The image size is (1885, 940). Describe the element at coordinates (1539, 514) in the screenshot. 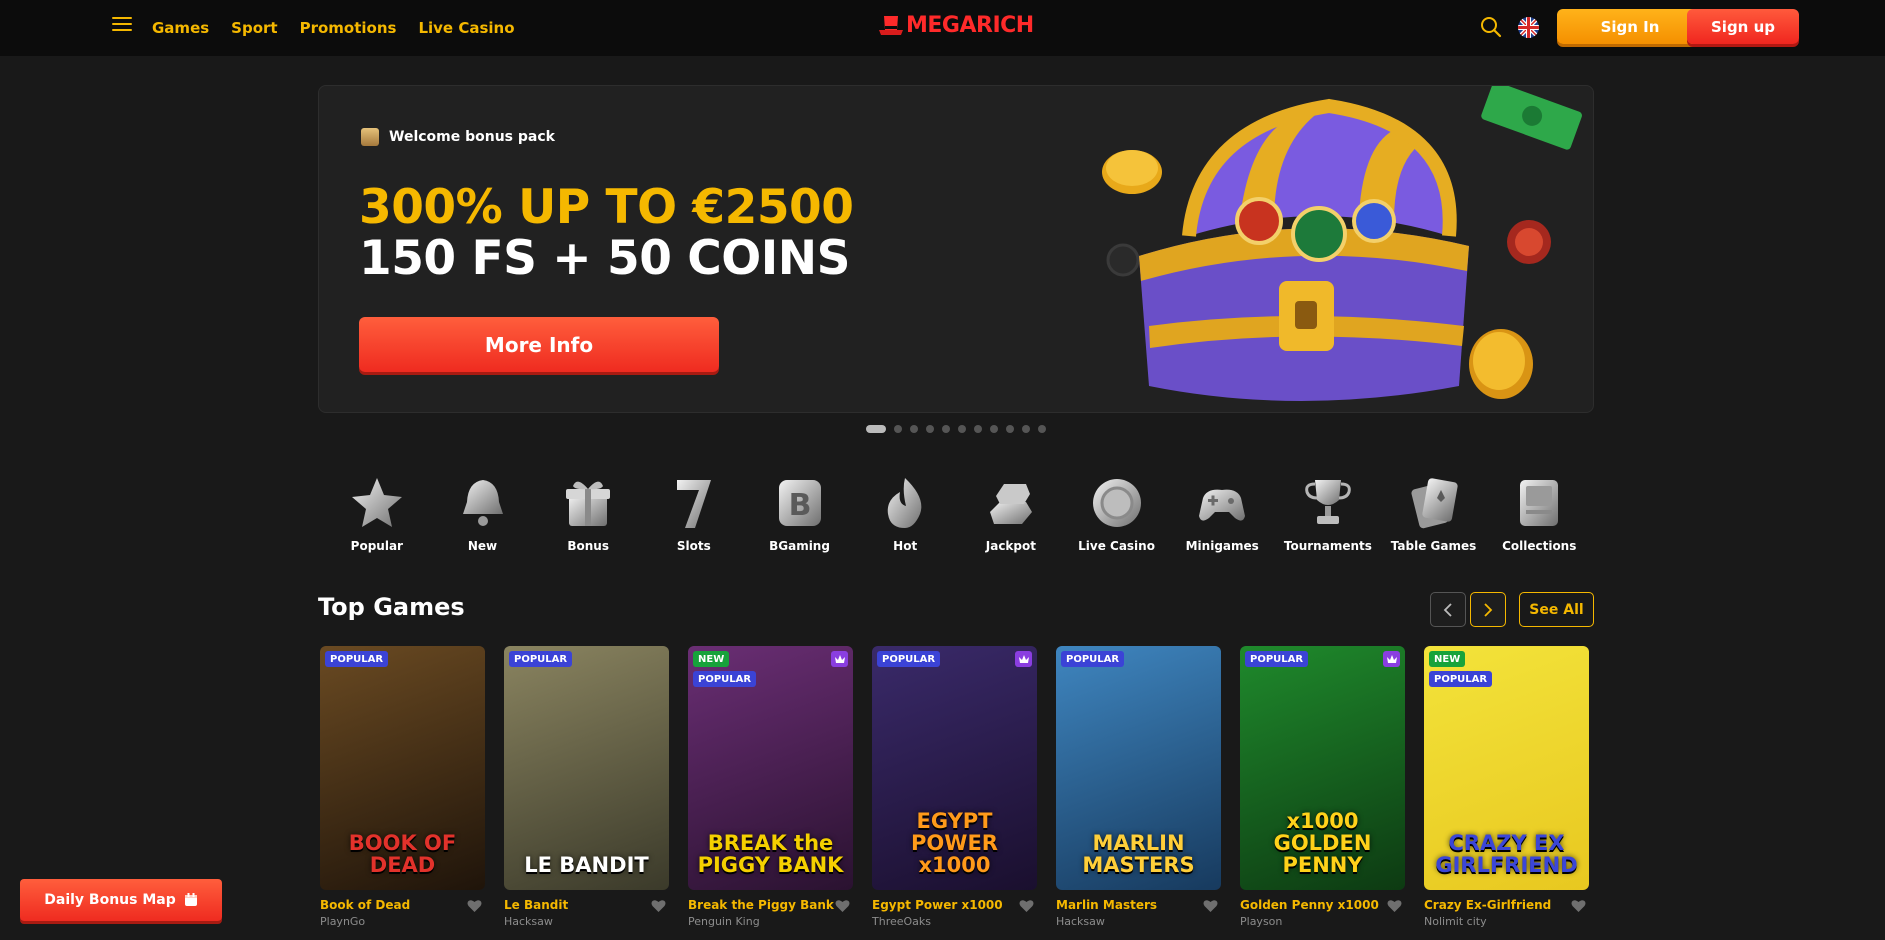

I see `category-collections: Collections` at that location.